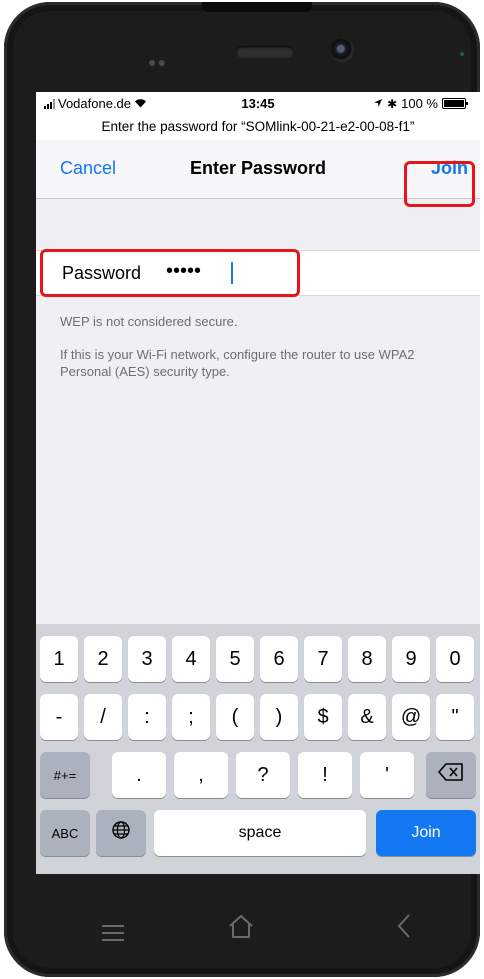 The width and height of the screenshot is (484, 979). What do you see at coordinates (325, 775) in the screenshot?
I see `key-exclamation: !` at bounding box center [325, 775].